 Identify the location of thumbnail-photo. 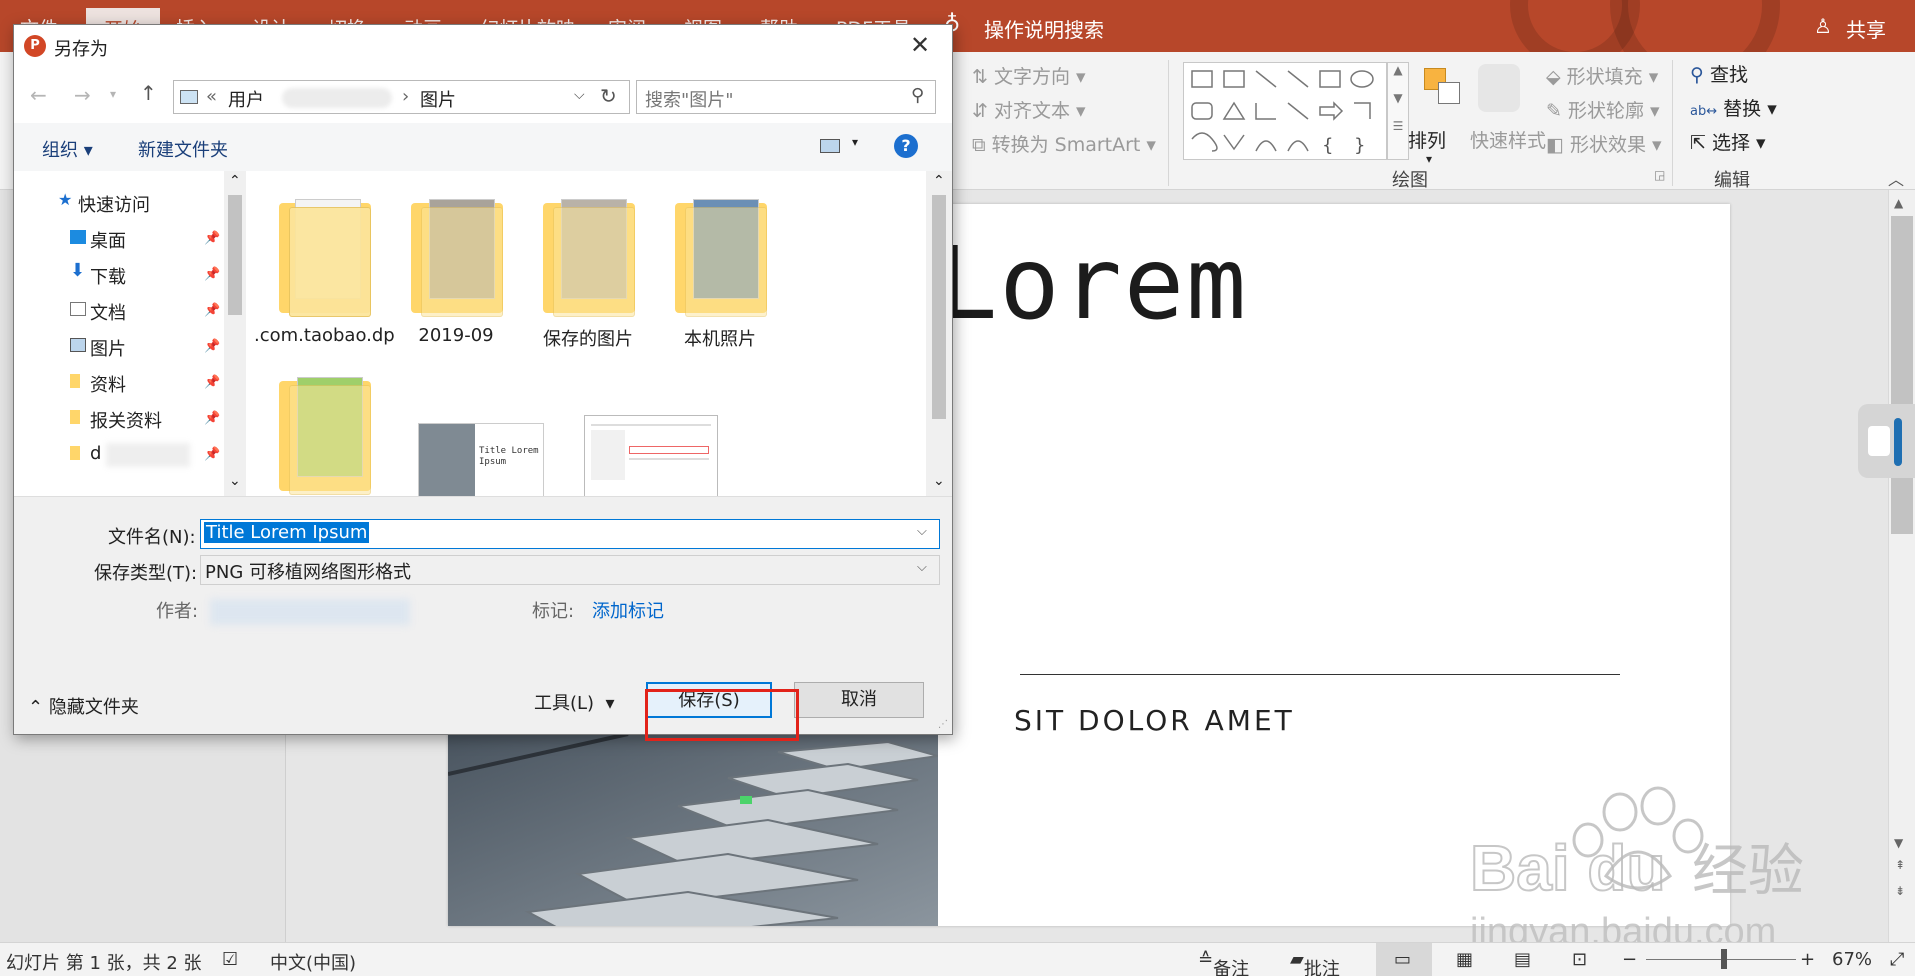
(447, 460).